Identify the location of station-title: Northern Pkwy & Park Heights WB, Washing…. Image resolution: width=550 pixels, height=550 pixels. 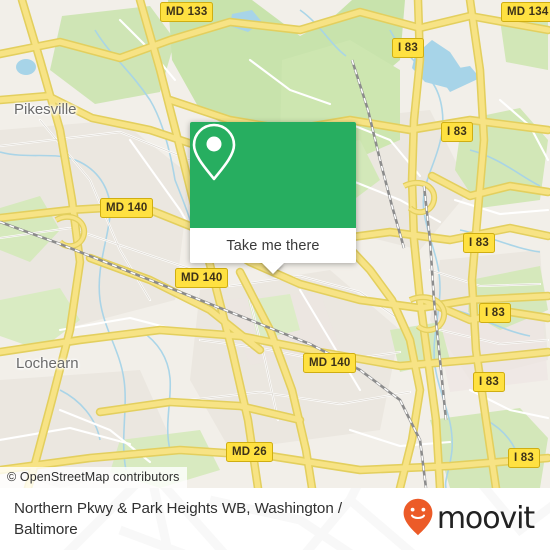
(178, 519).